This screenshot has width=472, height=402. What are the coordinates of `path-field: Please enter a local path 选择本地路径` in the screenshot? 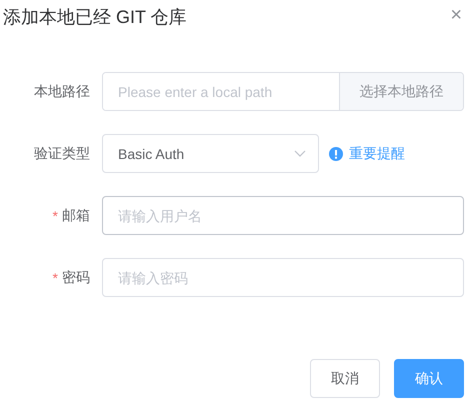 It's located at (283, 91).